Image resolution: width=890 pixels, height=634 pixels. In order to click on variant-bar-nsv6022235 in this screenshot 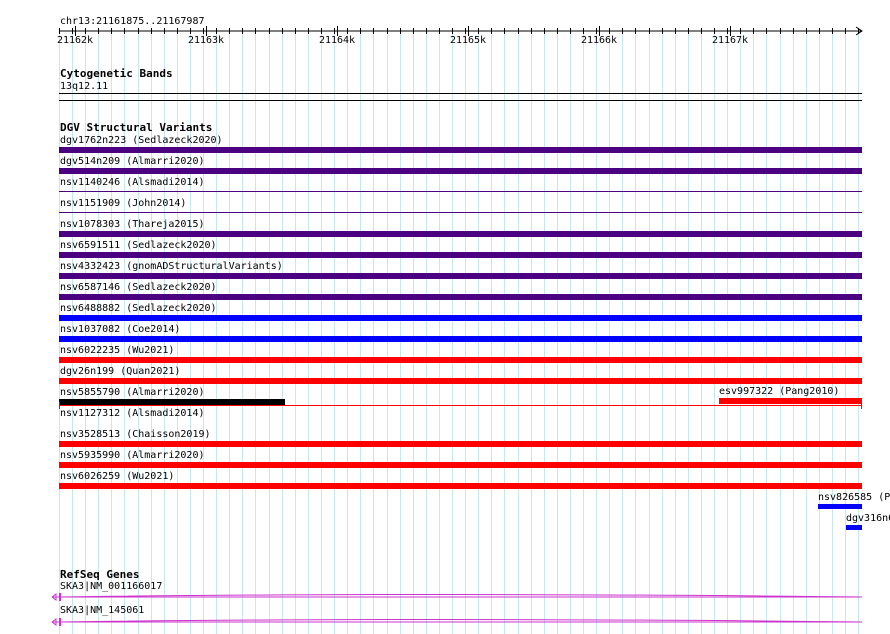, I will do `click(460, 360)`.